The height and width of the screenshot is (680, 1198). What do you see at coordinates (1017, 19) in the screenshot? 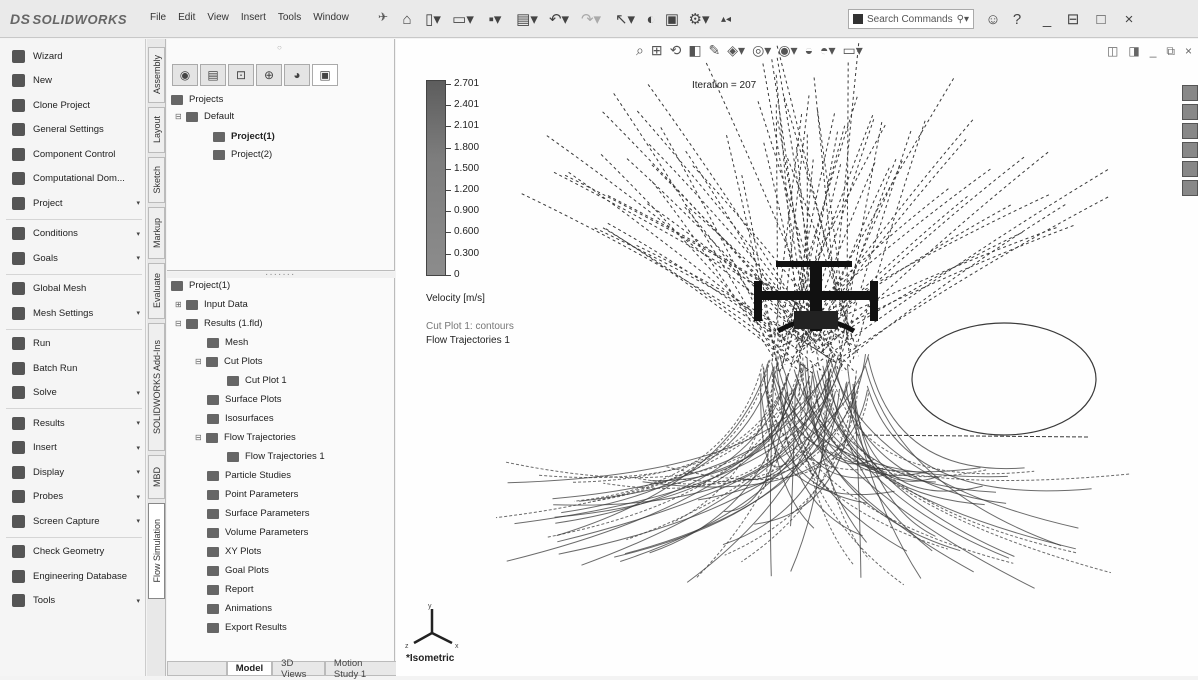
I see `help-icon: ?` at bounding box center [1017, 19].